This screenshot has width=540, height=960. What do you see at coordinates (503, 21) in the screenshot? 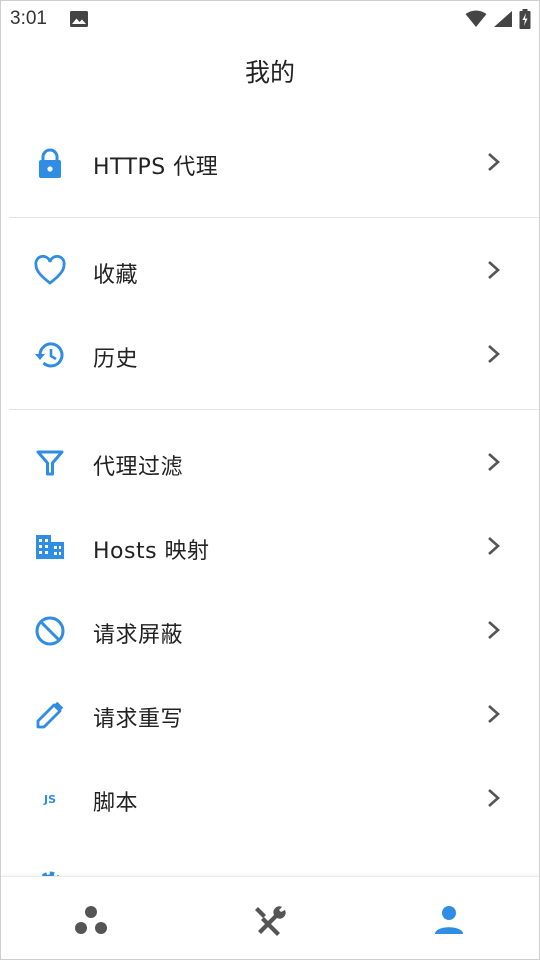
I see `signal-icon` at bounding box center [503, 21].